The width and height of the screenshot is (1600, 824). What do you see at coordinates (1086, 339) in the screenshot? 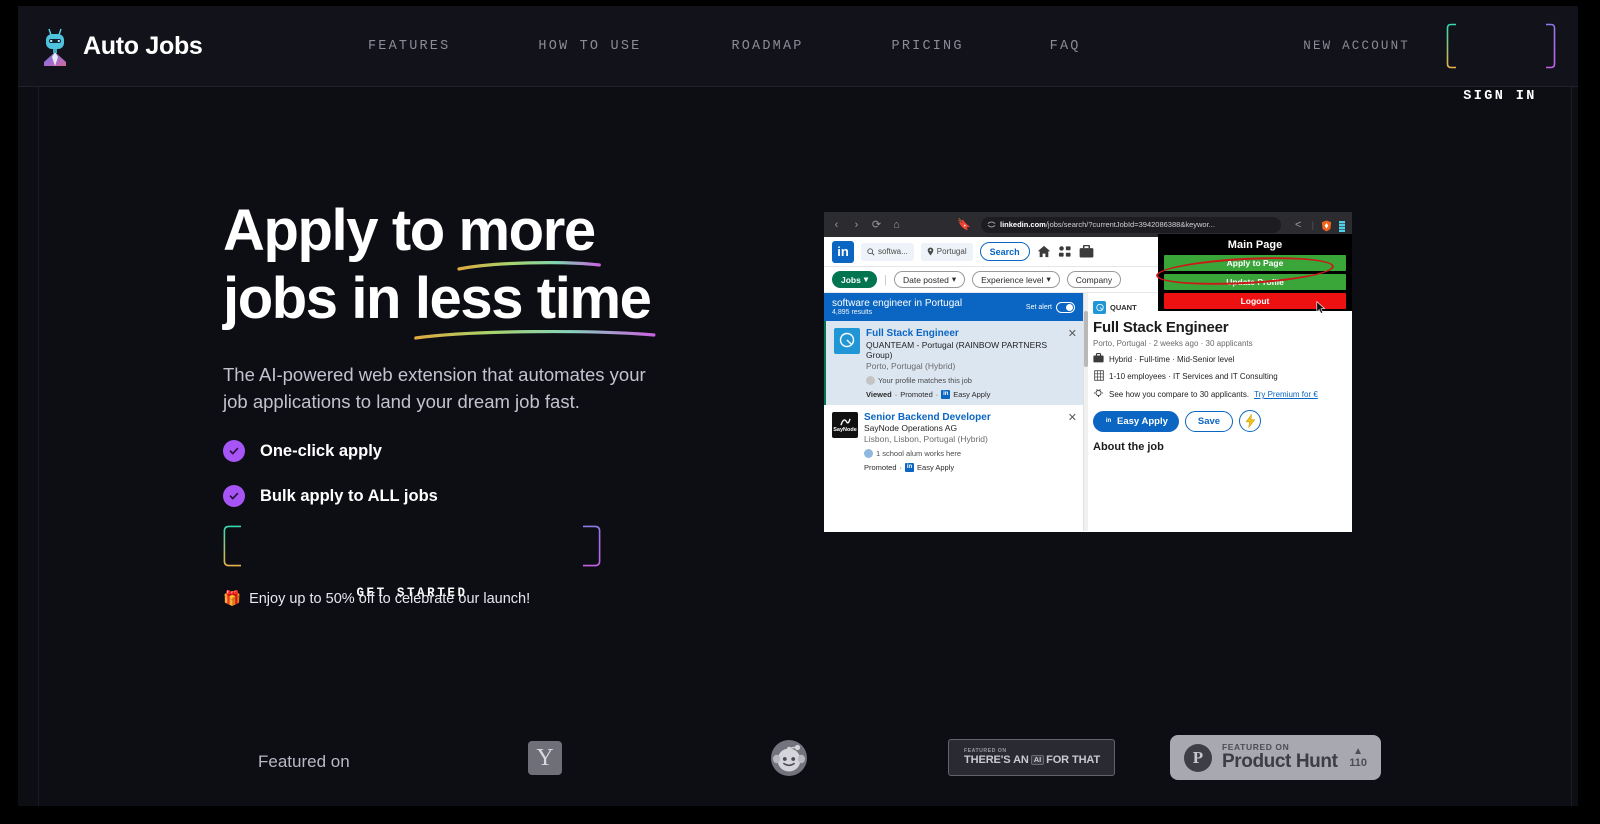
I see `scrollbar-thumb` at bounding box center [1086, 339].